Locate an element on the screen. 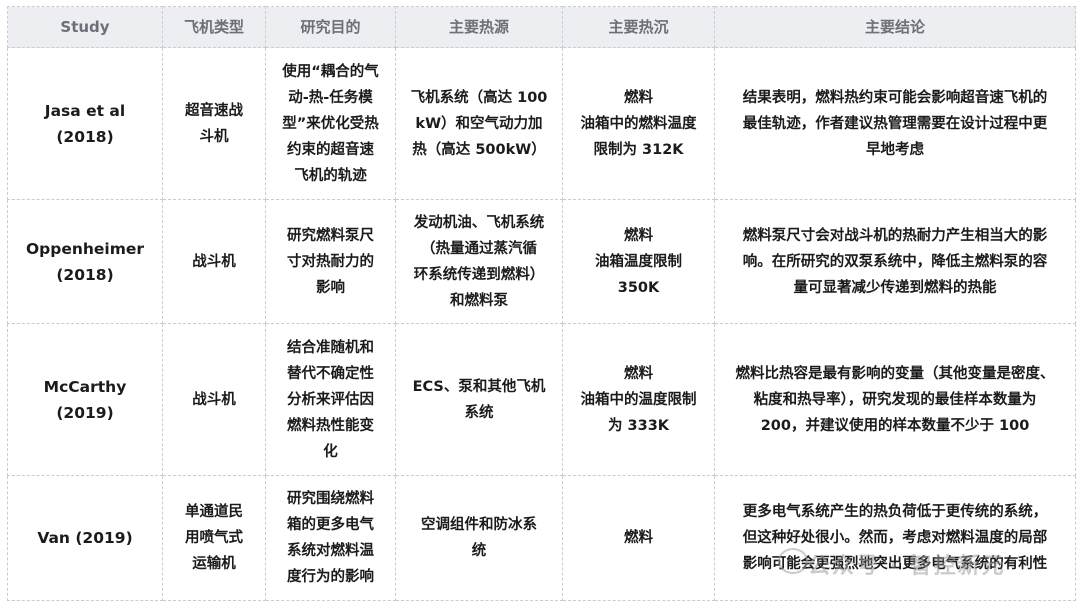 The height and width of the screenshot is (610, 1080). header-row: Study 飞机类型 研究目的 主要热源 主要热沉 主要结论 is located at coordinates (541, 27).